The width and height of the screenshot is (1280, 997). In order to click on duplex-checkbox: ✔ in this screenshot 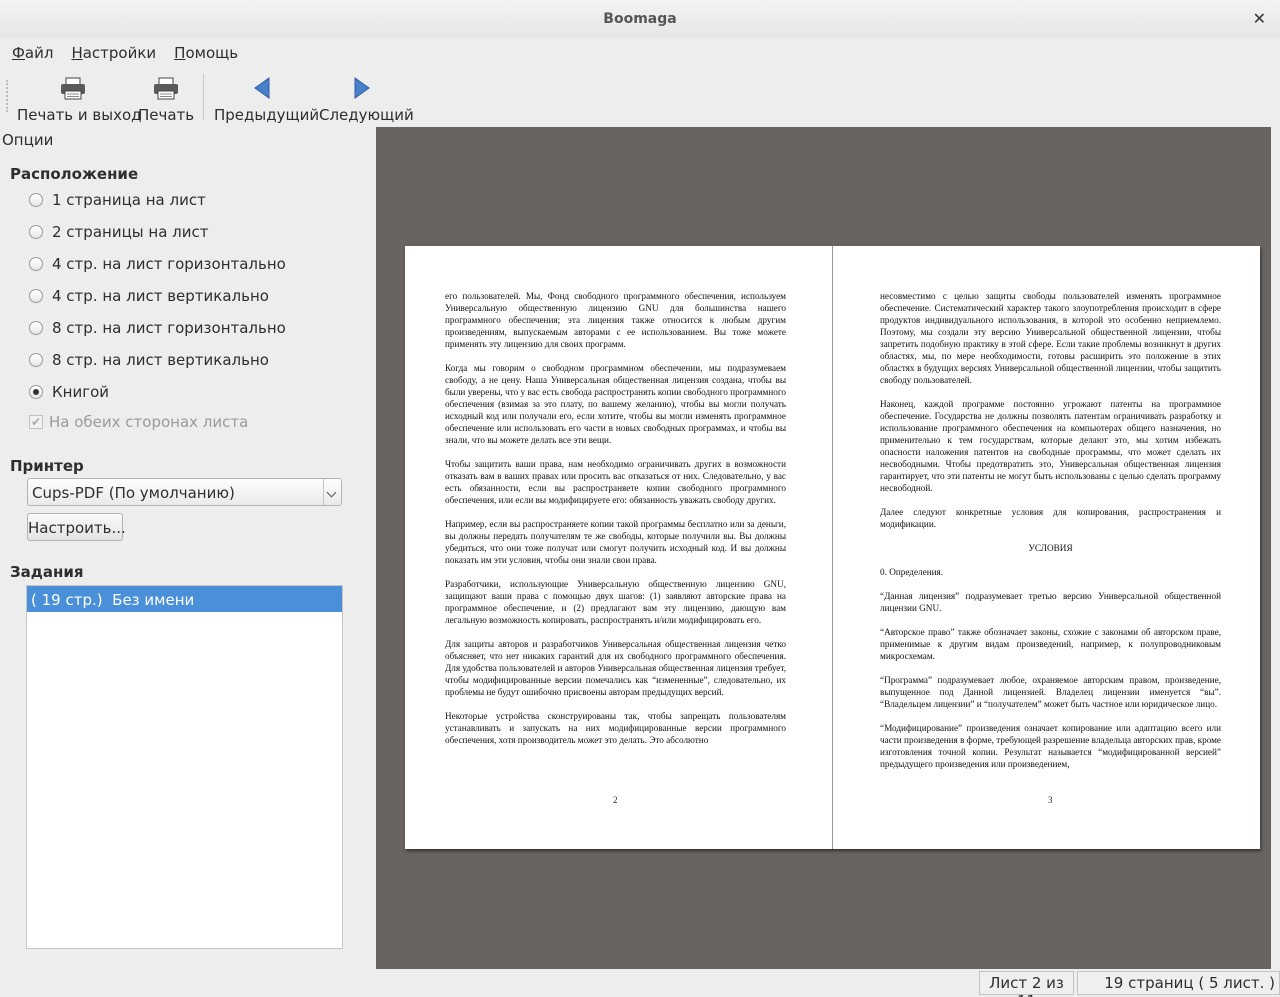, I will do `click(36, 422)`.